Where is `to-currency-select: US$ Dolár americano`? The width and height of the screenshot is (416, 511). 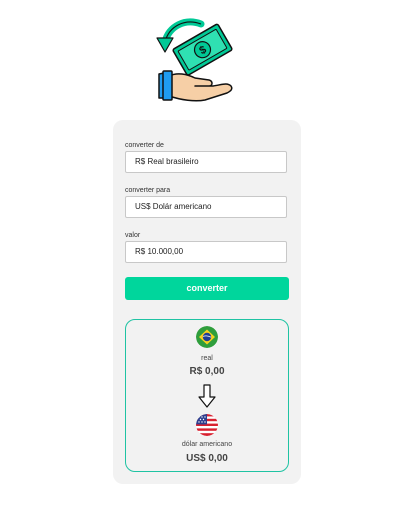
to-currency-select: US$ Dolár americano is located at coordinates (206, 207).